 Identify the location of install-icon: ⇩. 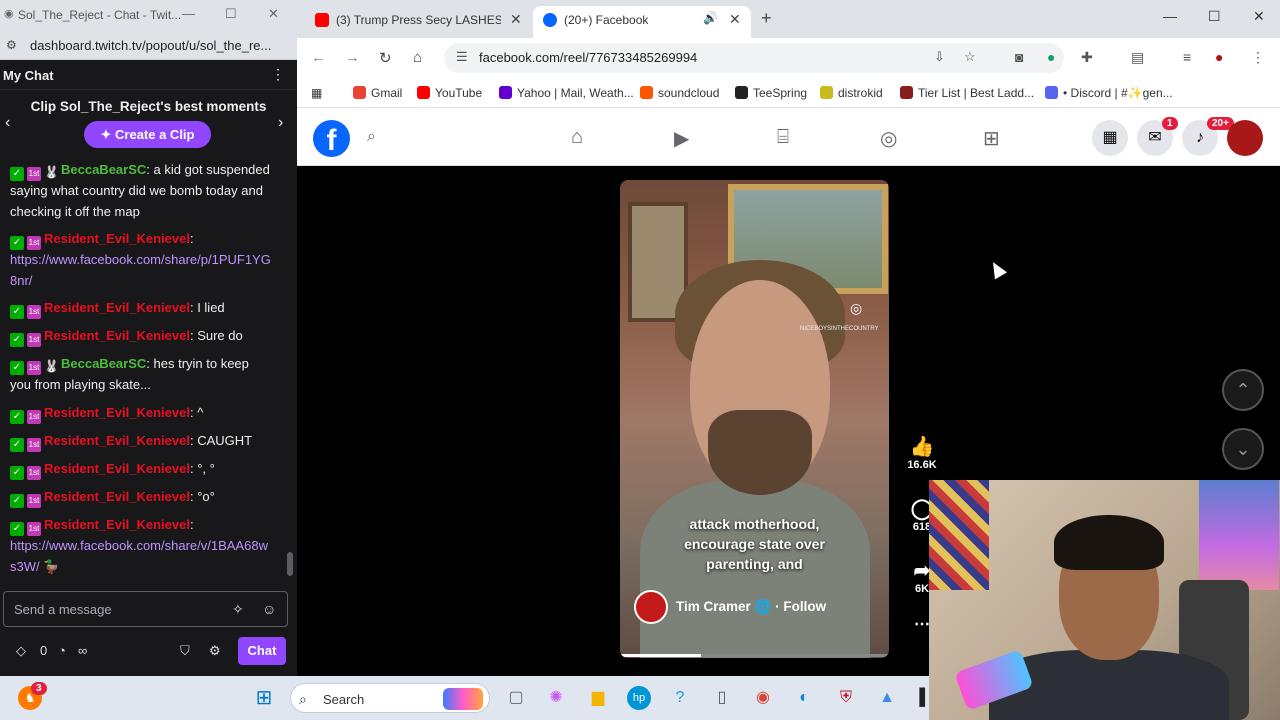
(939, 57).